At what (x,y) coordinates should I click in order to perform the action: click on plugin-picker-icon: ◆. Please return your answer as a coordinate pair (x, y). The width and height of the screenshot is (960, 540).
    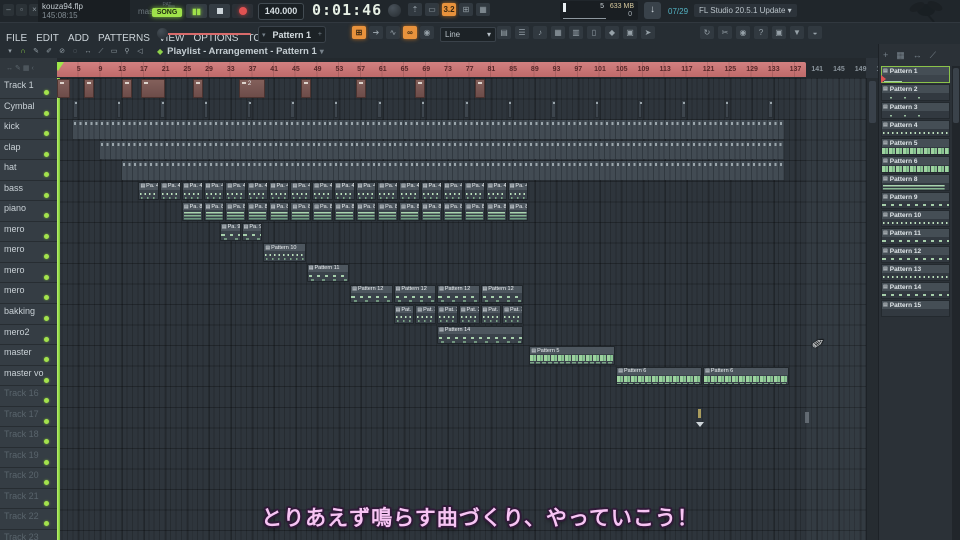
    Looking at the image, I should click on (612, 32).